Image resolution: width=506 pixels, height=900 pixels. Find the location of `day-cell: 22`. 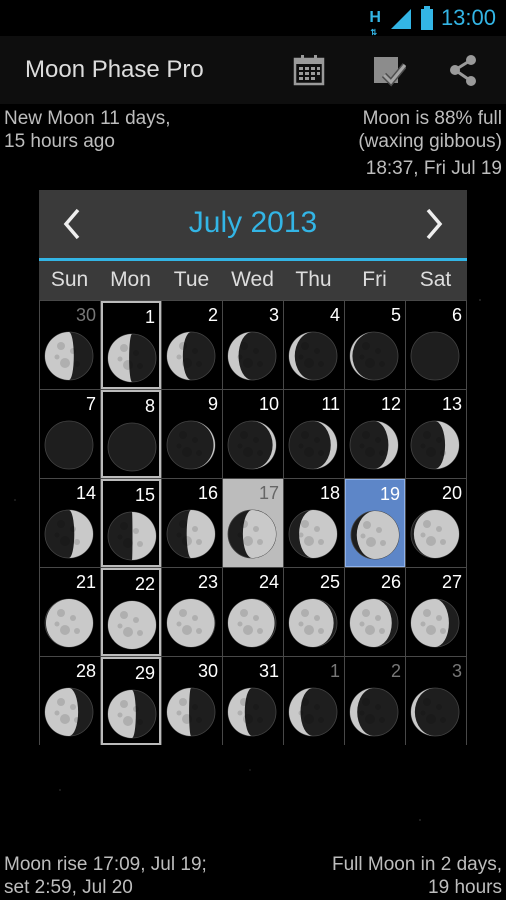

day-cell: 22 is located at coordinates (131, 612).